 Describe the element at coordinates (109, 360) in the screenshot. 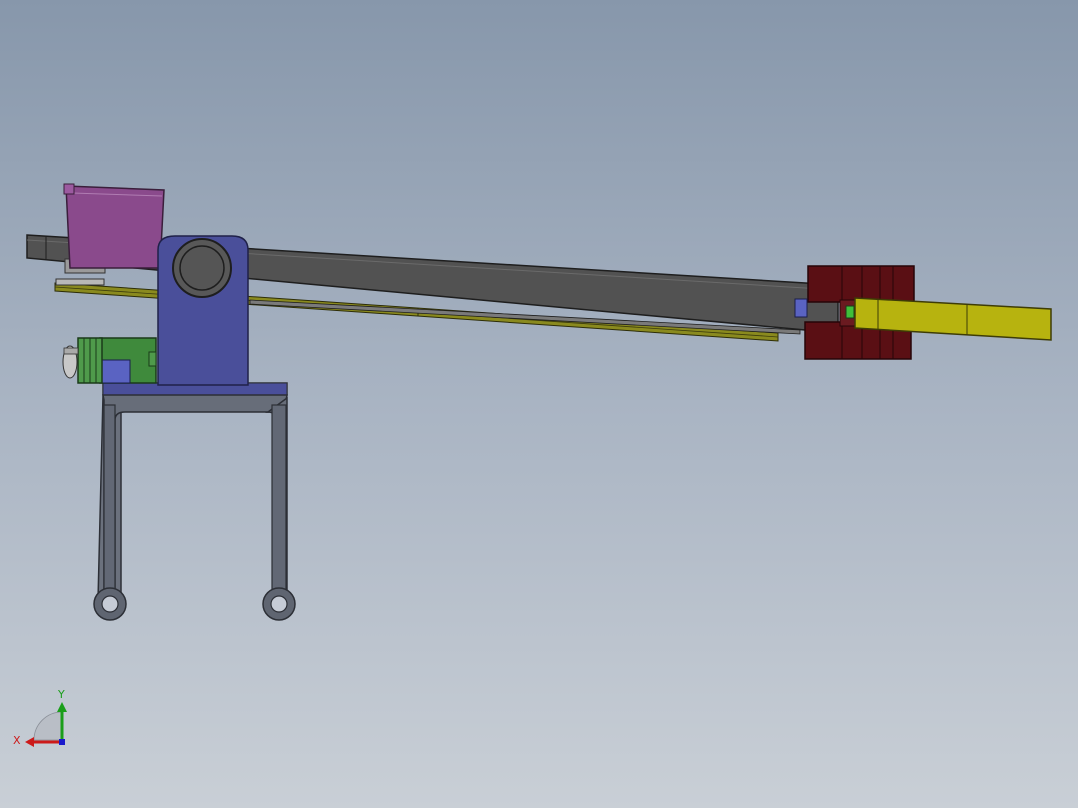

I see `green-actuator` at that location.